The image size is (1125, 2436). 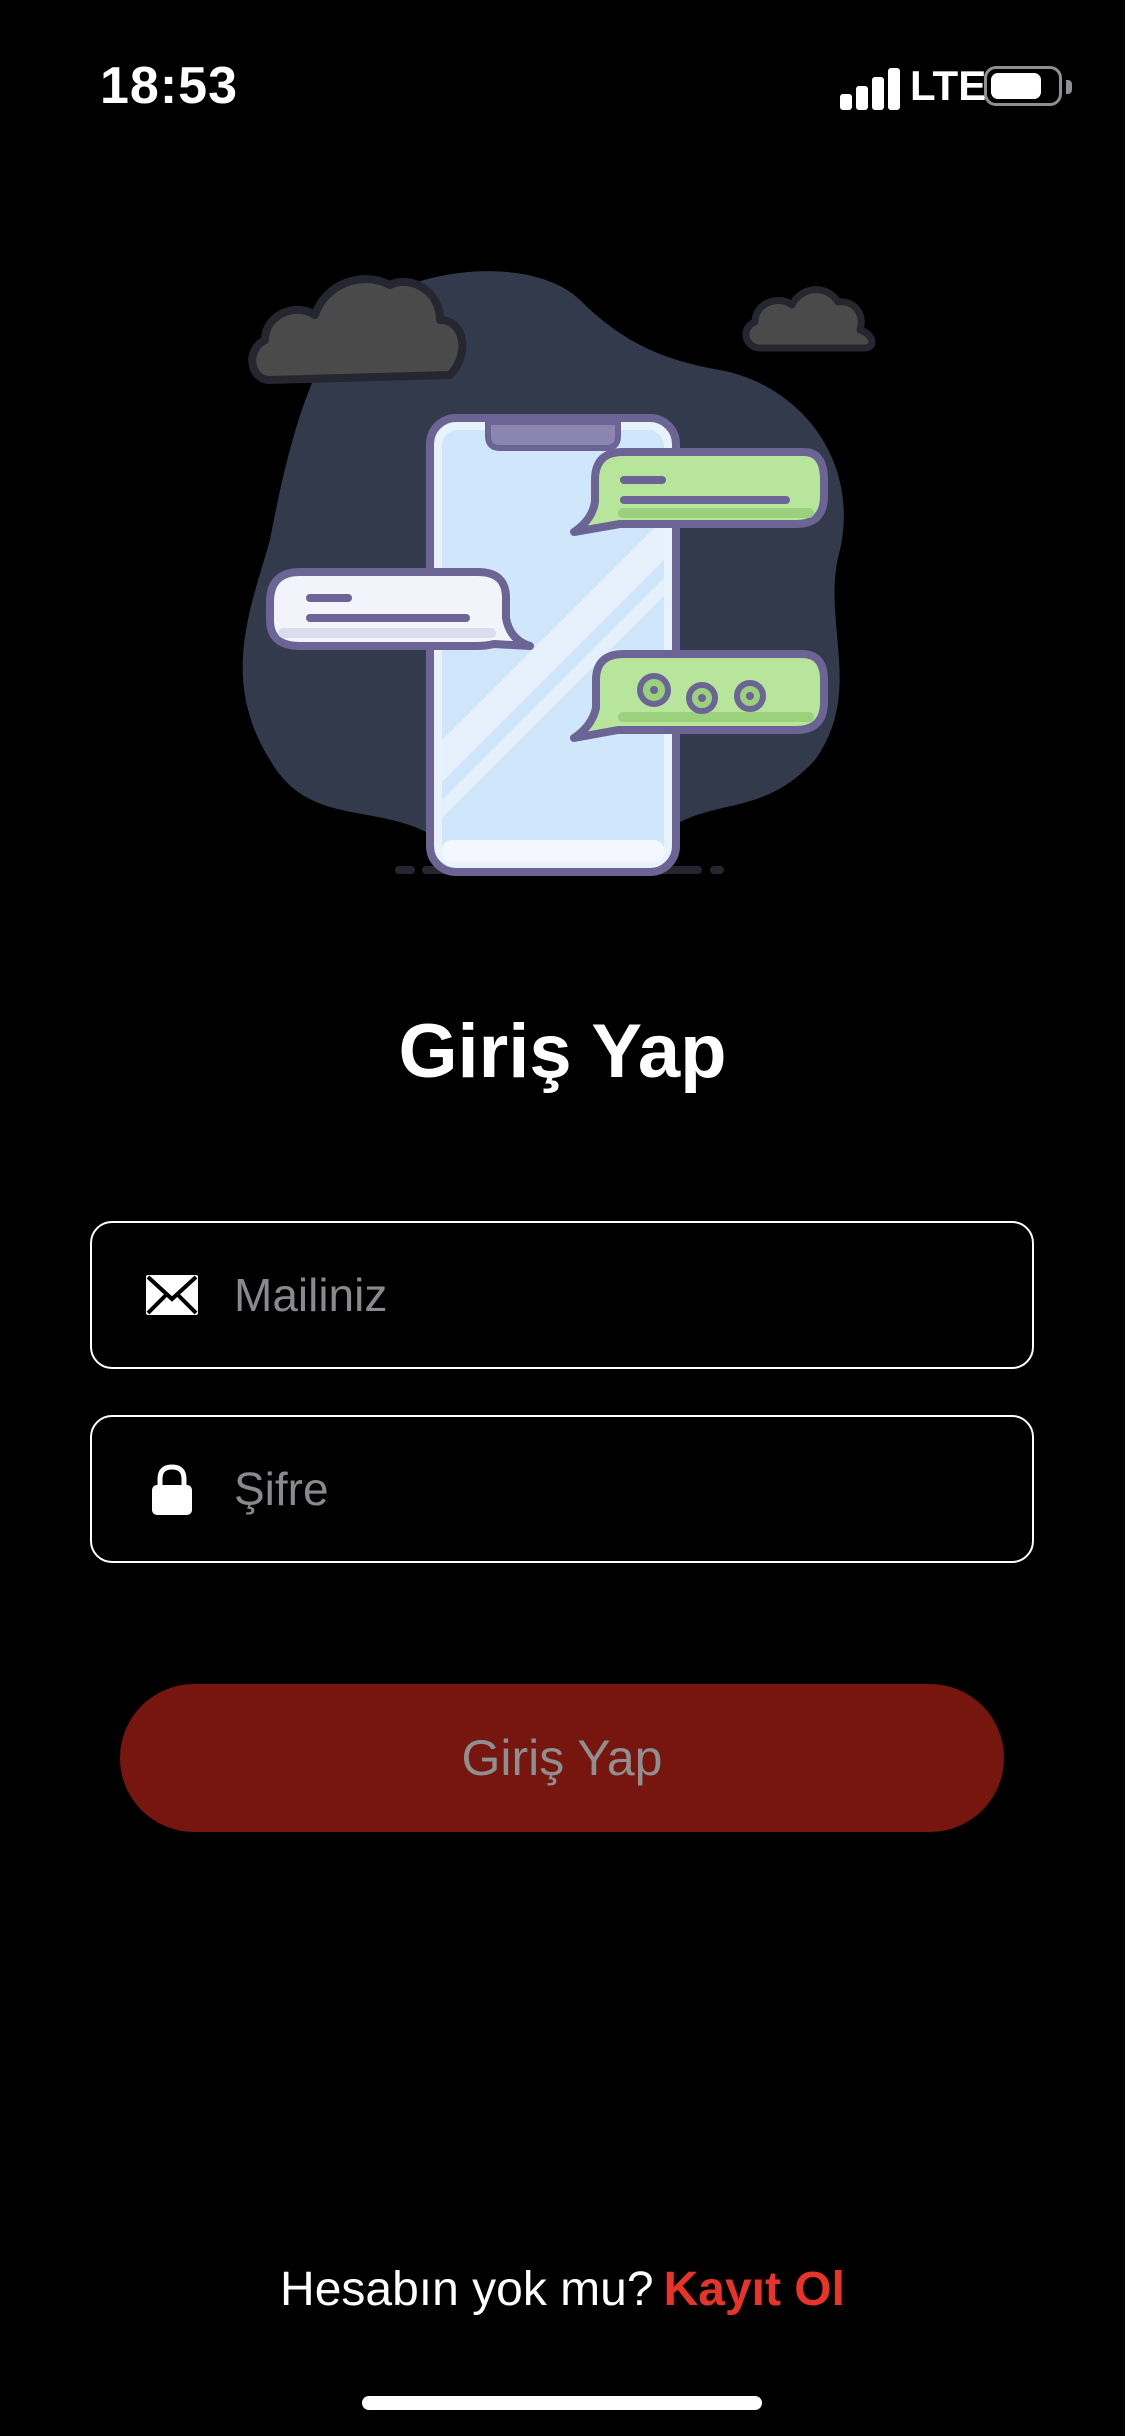 What do you see at coordinates (467, 2289) in the screenshot?
I see `signup-question: Hesabın yok mu?` at bounding box center [467, 2289].